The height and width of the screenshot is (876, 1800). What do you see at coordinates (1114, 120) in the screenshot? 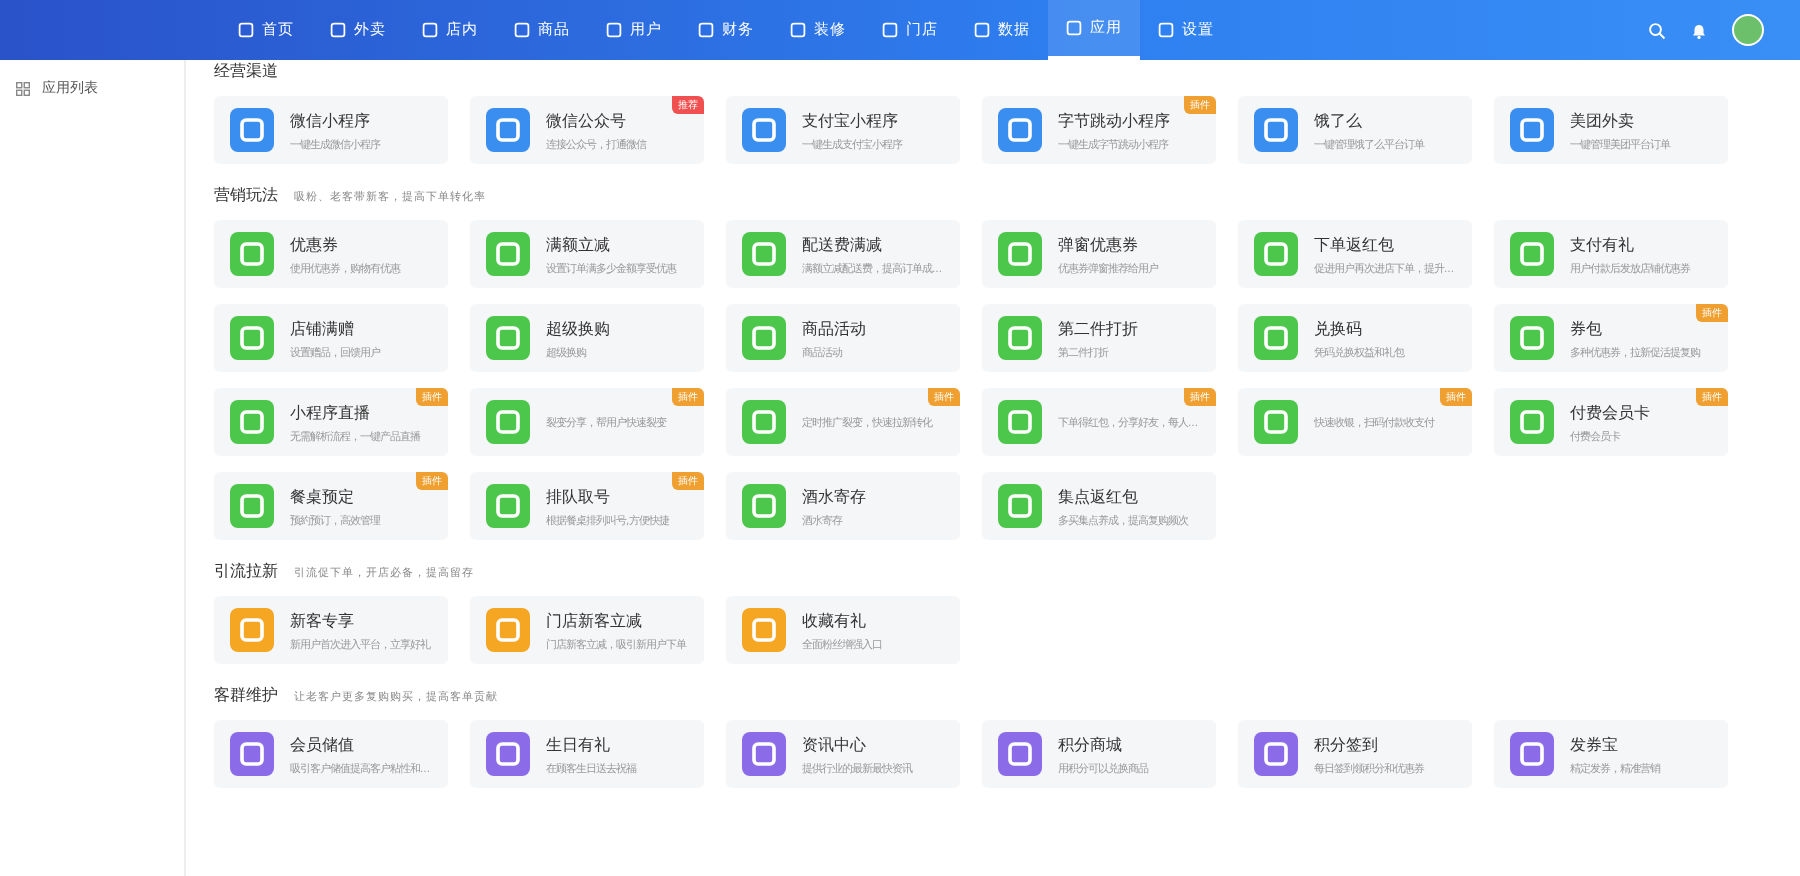
I see `card-title: 字节跳动小程序` at bounding box center [1114, 120].